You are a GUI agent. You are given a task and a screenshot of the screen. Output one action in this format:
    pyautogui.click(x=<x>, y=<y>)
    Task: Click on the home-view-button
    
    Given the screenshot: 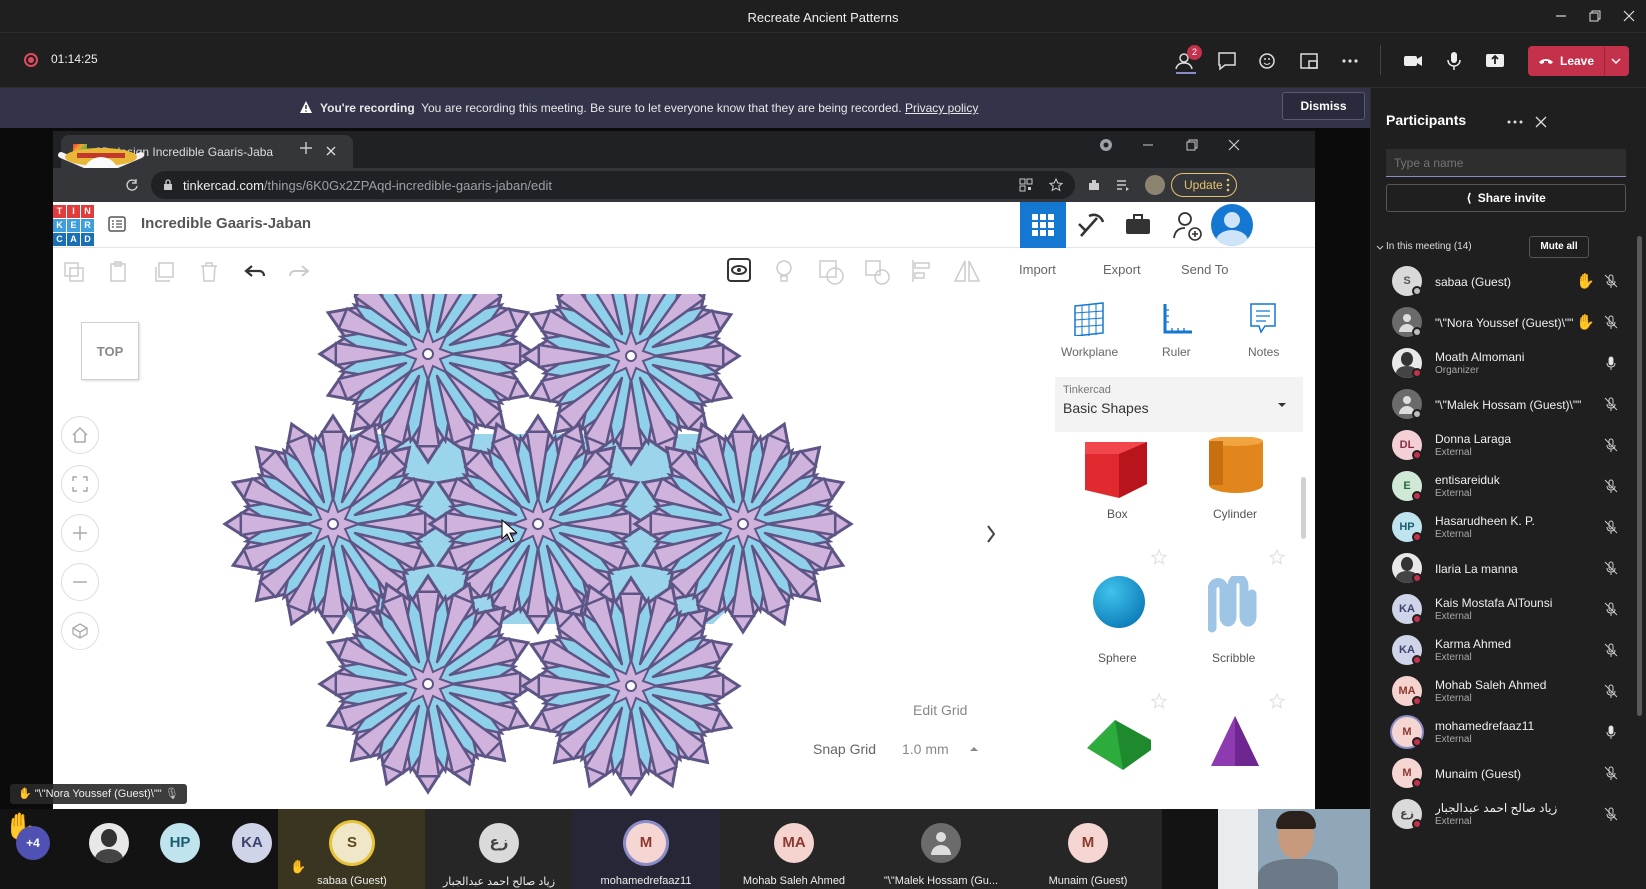 What is the action you would take?
    pyautogui.click(x=80, y=435)
    